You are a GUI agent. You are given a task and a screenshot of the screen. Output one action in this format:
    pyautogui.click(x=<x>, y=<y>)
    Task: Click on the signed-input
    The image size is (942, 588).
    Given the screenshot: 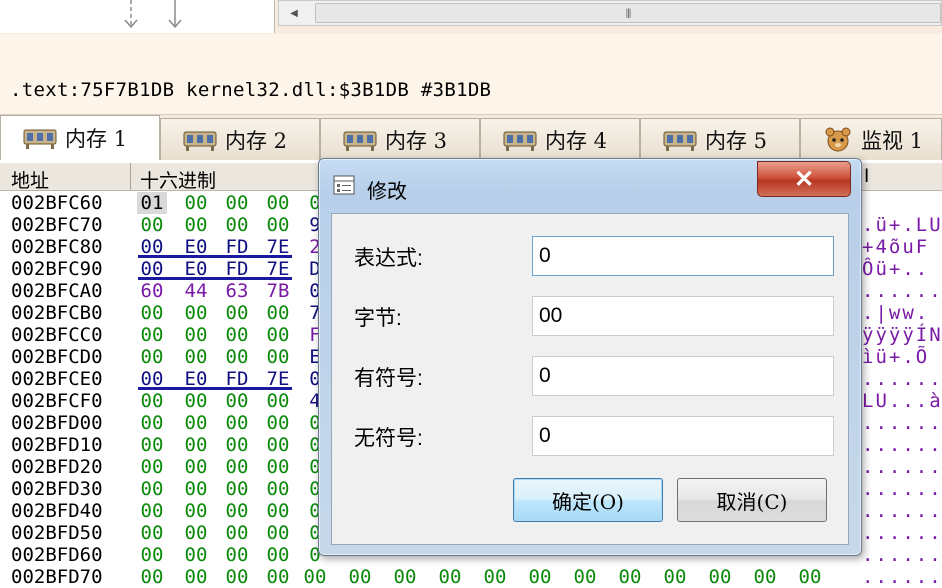 What is the action you would take?
    pyautogui.click(x=683, y=376)
    